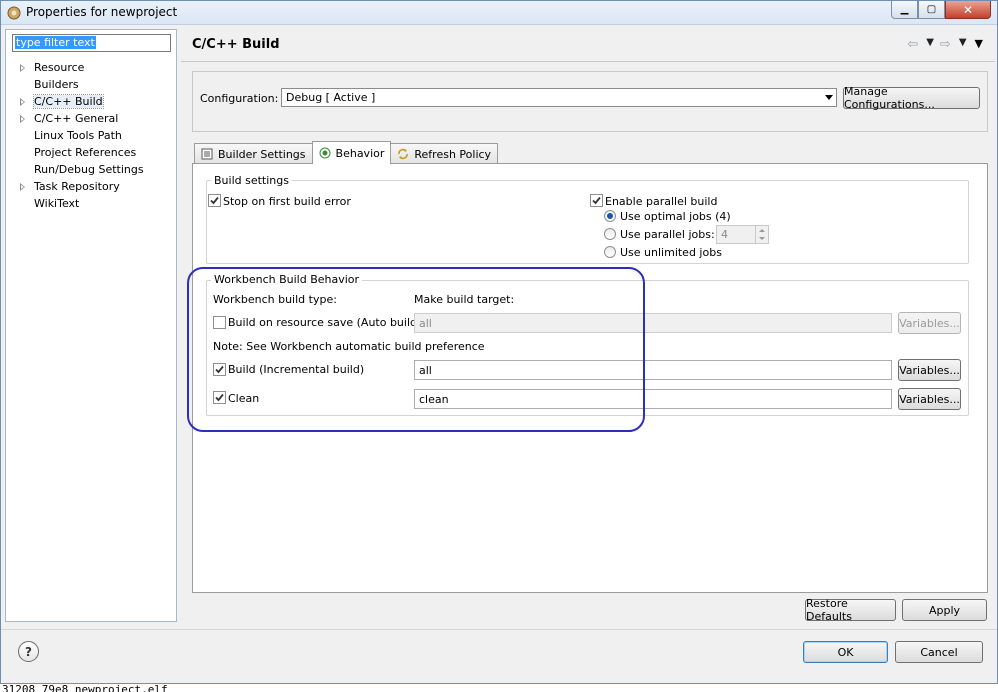  Describe the element at coordinates (587, 222) in the screenshot. I see `build-settings-group` at that location.